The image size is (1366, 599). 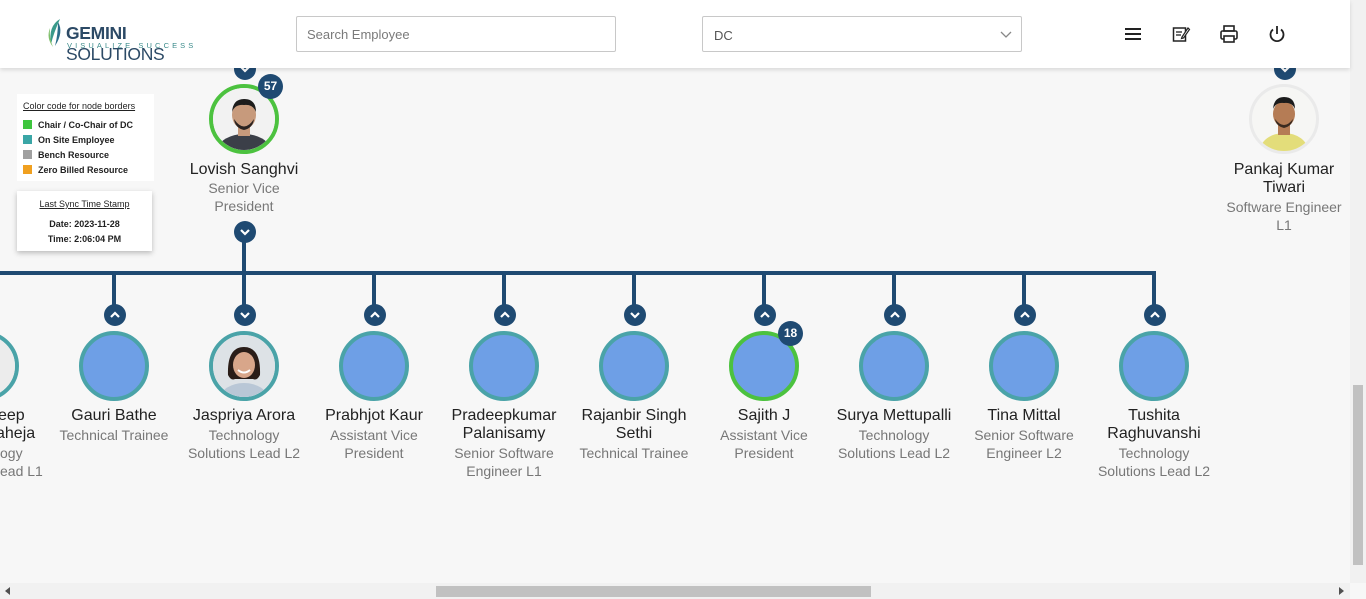 What do you see at coordinates (1024, 366) in the screenshot?
I see `avatar-tina-mittal` at bounding box center [1024, 366].